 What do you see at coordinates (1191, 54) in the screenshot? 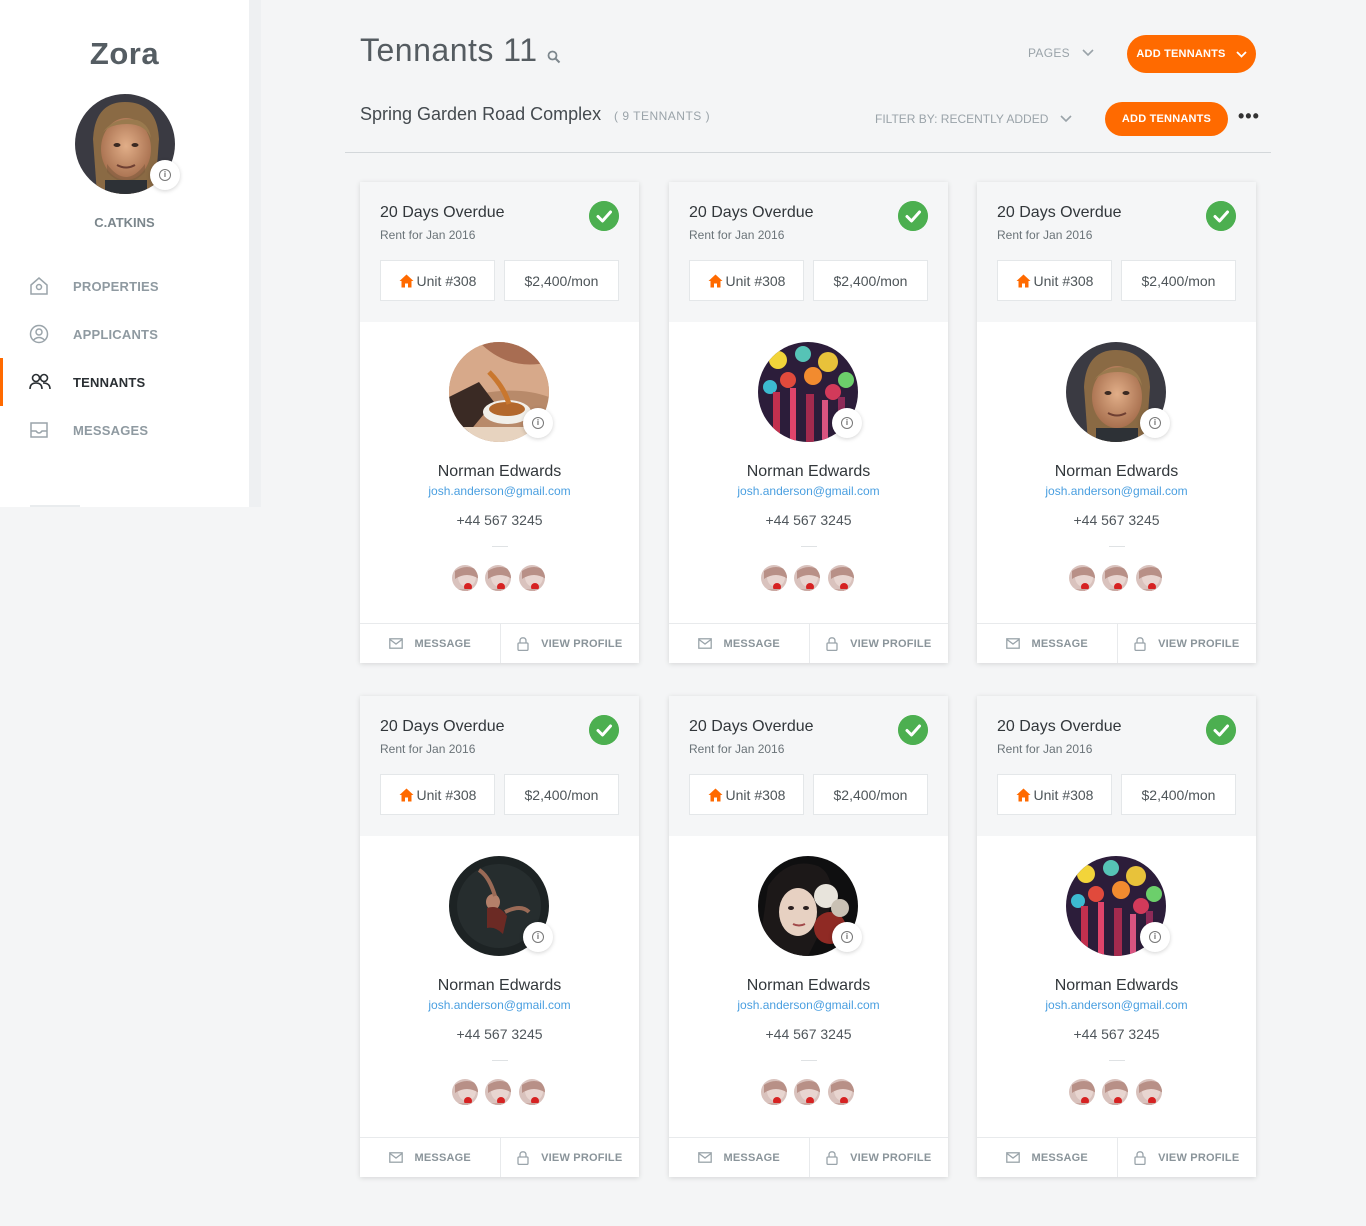
I see `add-tennants-dropdown-button: ADD TENNANTS` at bounding box center [1191, 54].